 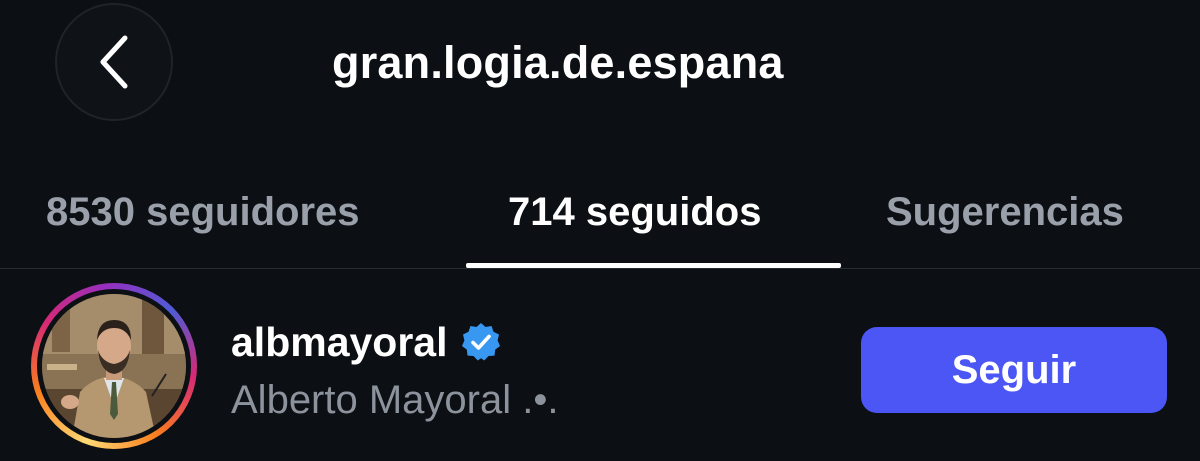 What do you see at coordinates (480, 342) in the screenshot?
I see `verified-badge-icon` at bounding box center [480, 342].